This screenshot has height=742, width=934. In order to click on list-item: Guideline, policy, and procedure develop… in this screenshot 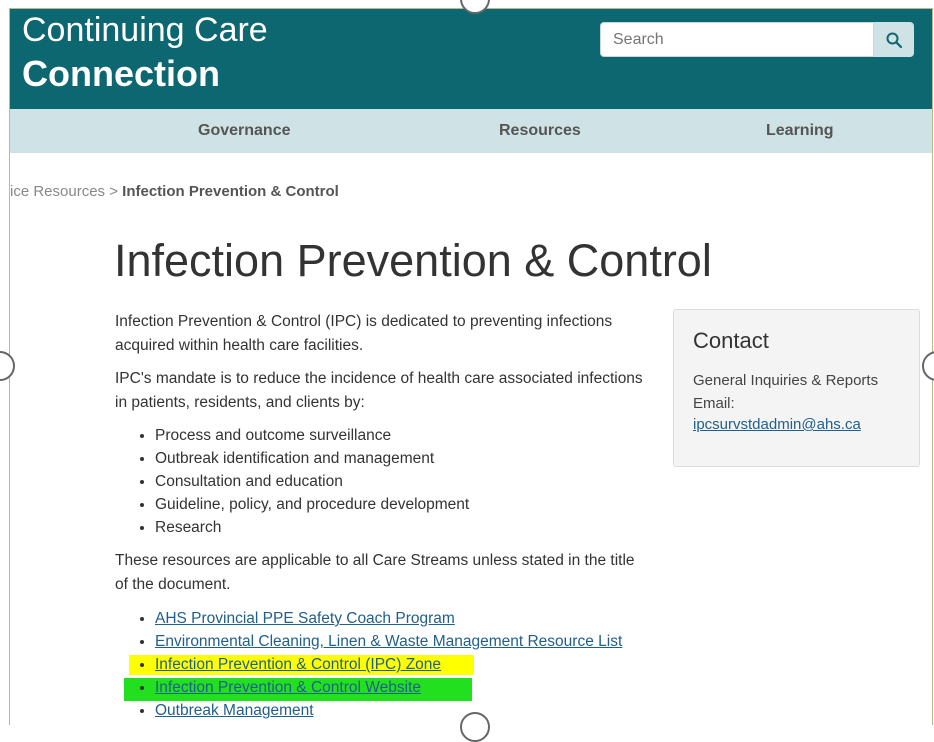, I will do `click(312, 504)`.